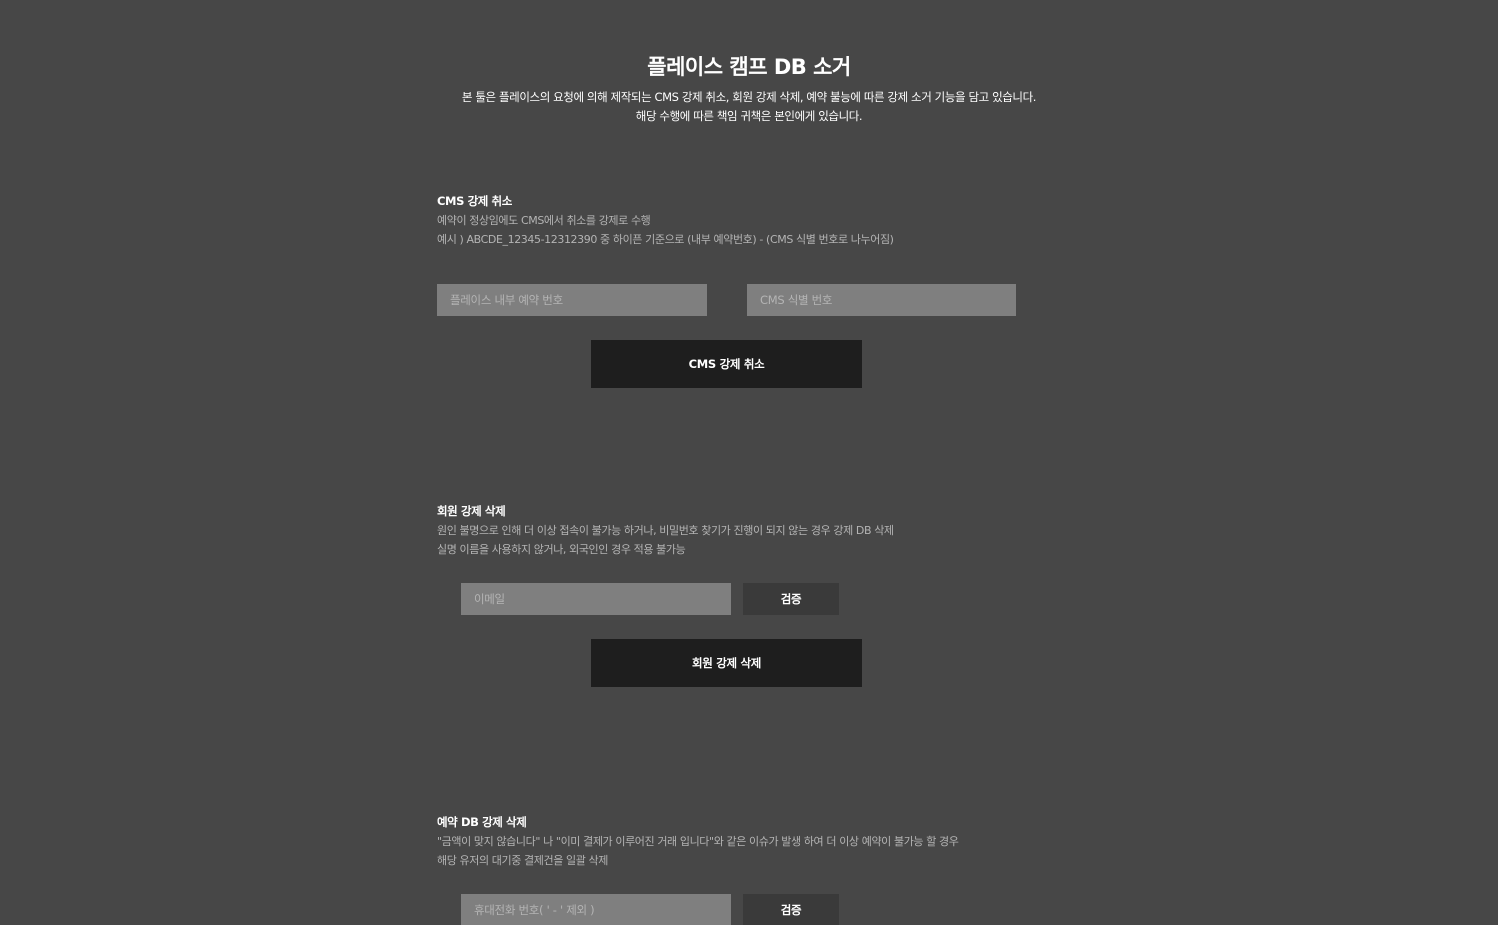 This screenshot has width=1498, height=925. Describe the element at coordinates (749, 67) in the screenshot. I see `page-title: 플레이스 캠프 DB 소거` at that location.